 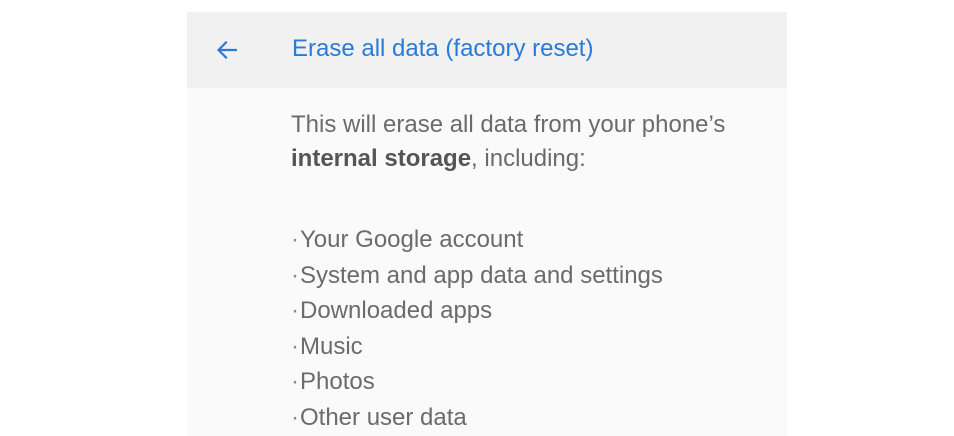 What do you see at coordinates (412, 239) in the screenshot?
I see `list-item-label: Your Google account` at bounding box center [412, 239].